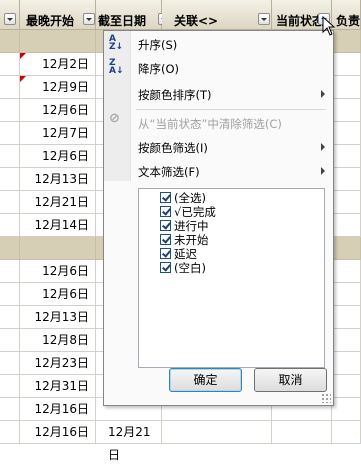 The image size is (361, 467). Describe the element at coordinates (89, 19) in the screenshot. I see `filter-dropdown-button-latest-start` at that location.